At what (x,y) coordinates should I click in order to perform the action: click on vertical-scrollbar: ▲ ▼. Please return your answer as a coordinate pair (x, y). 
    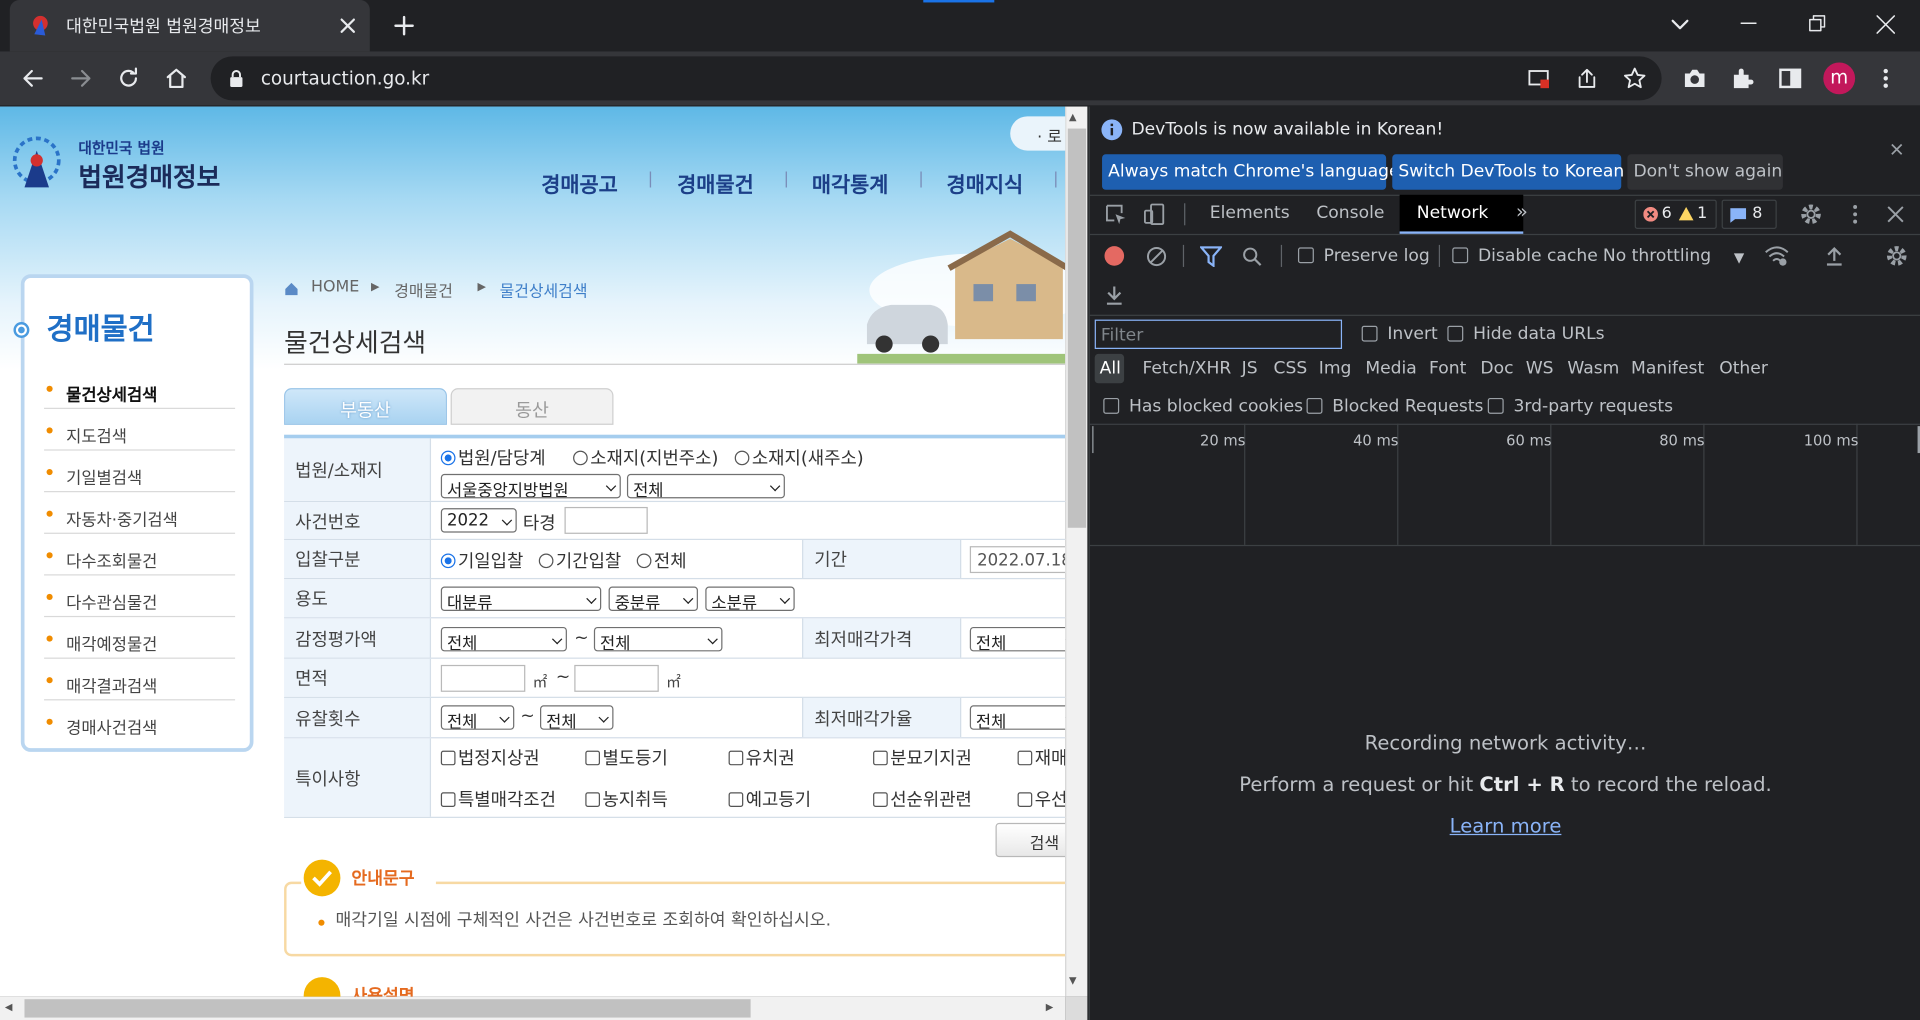
    Looking at the image, I should click on (1076, 551).